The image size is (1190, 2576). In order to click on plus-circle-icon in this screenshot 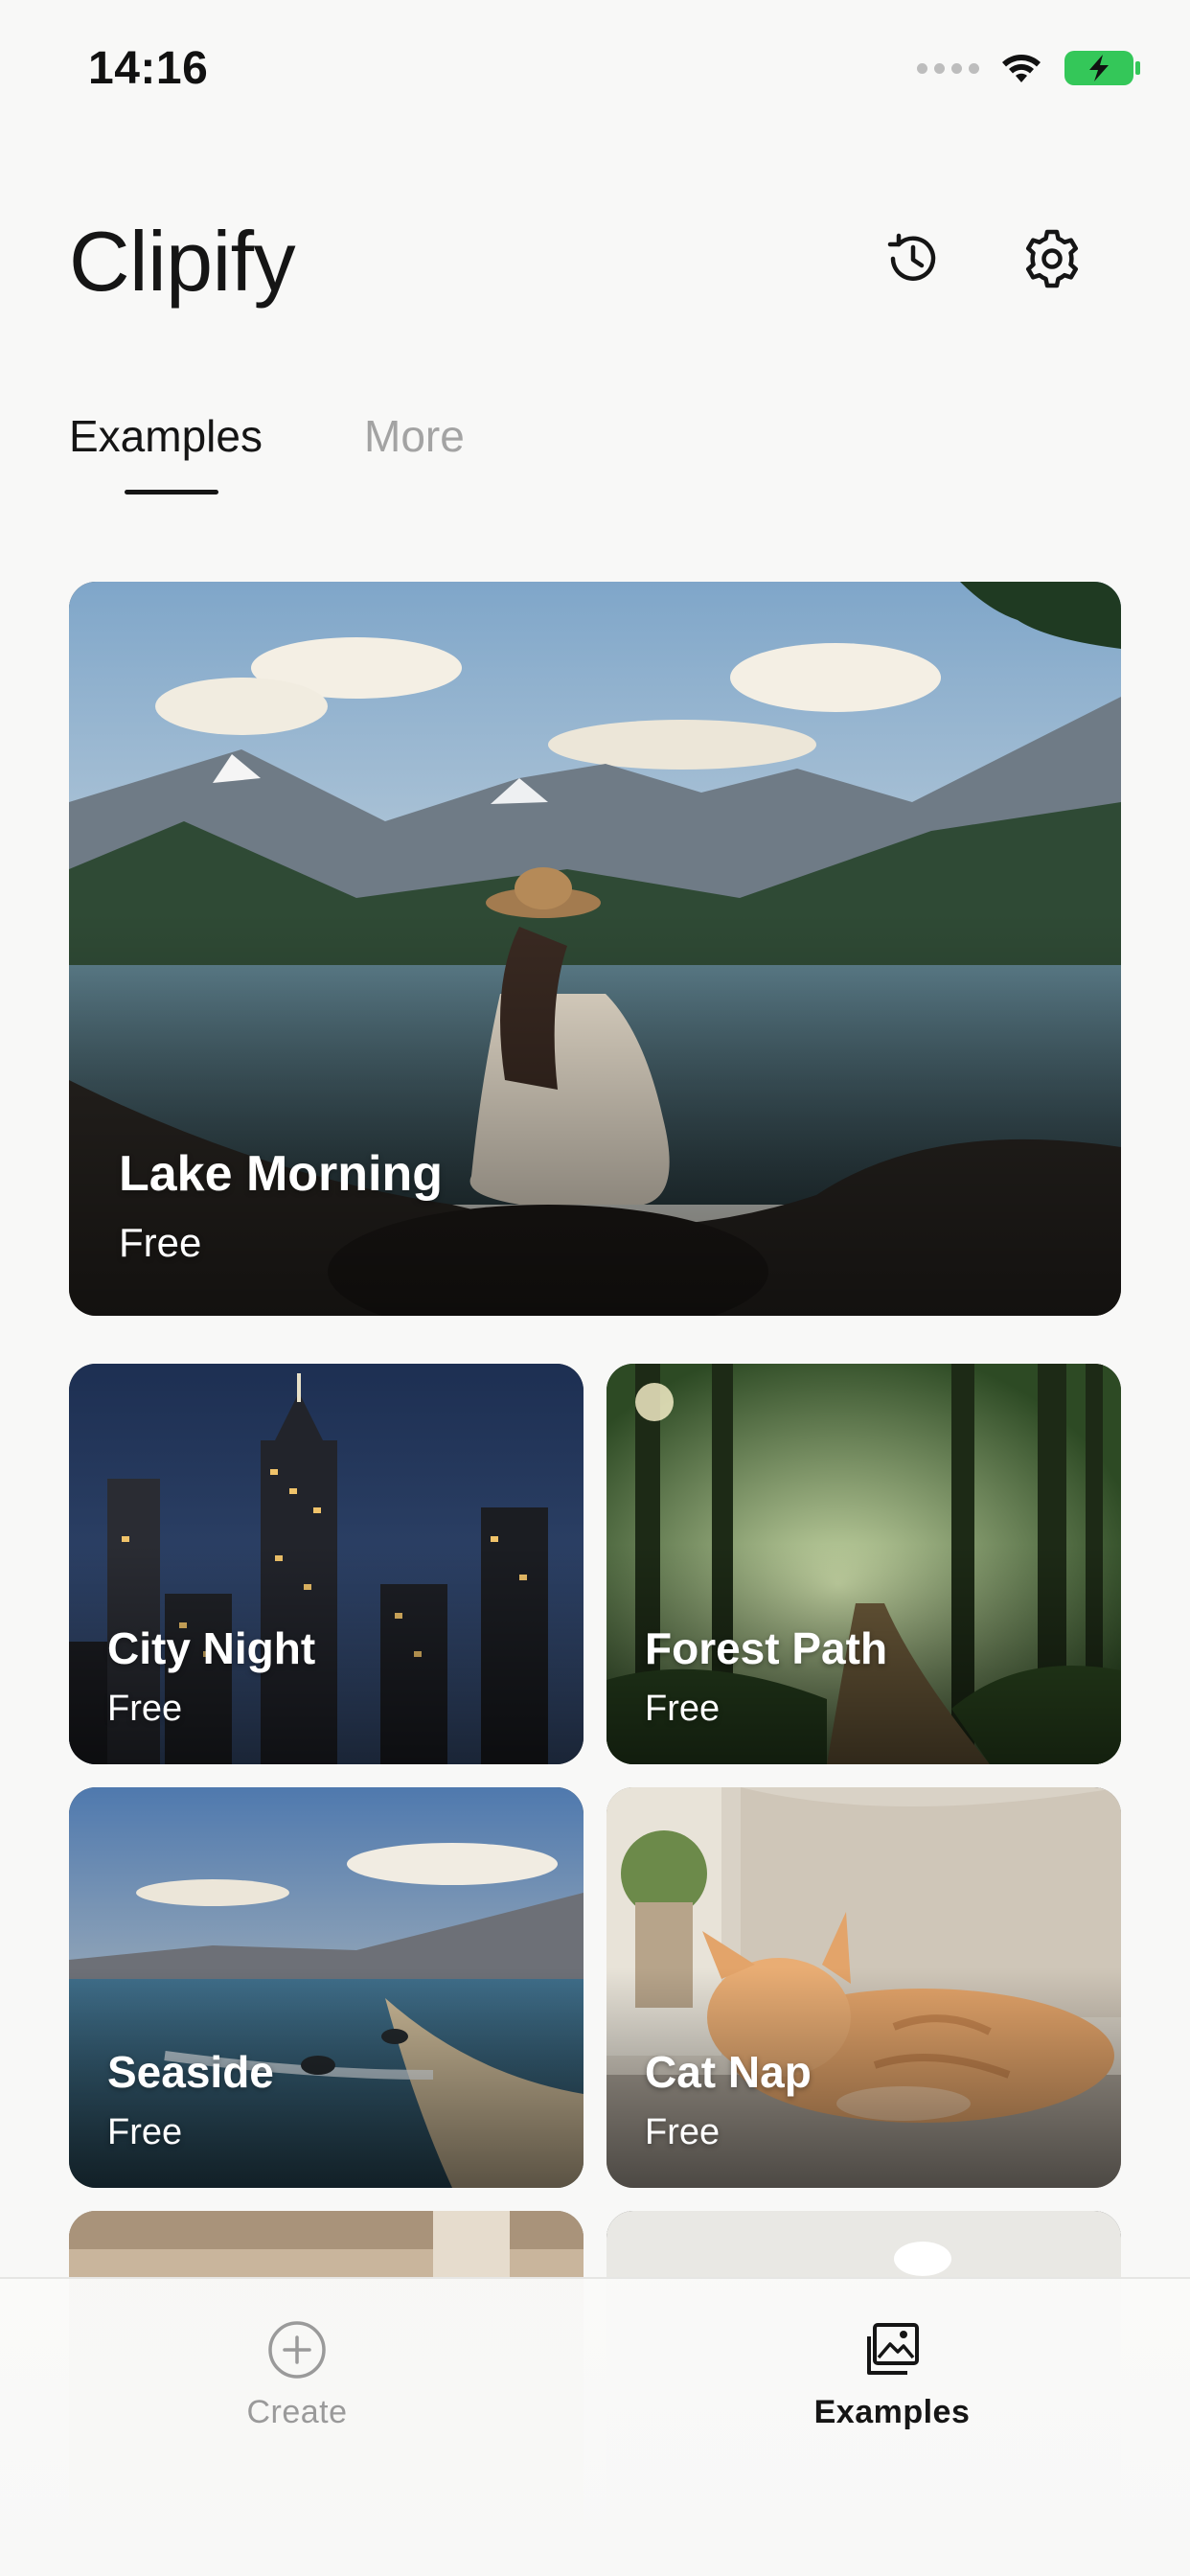, I will do `click(297, 2350)`.